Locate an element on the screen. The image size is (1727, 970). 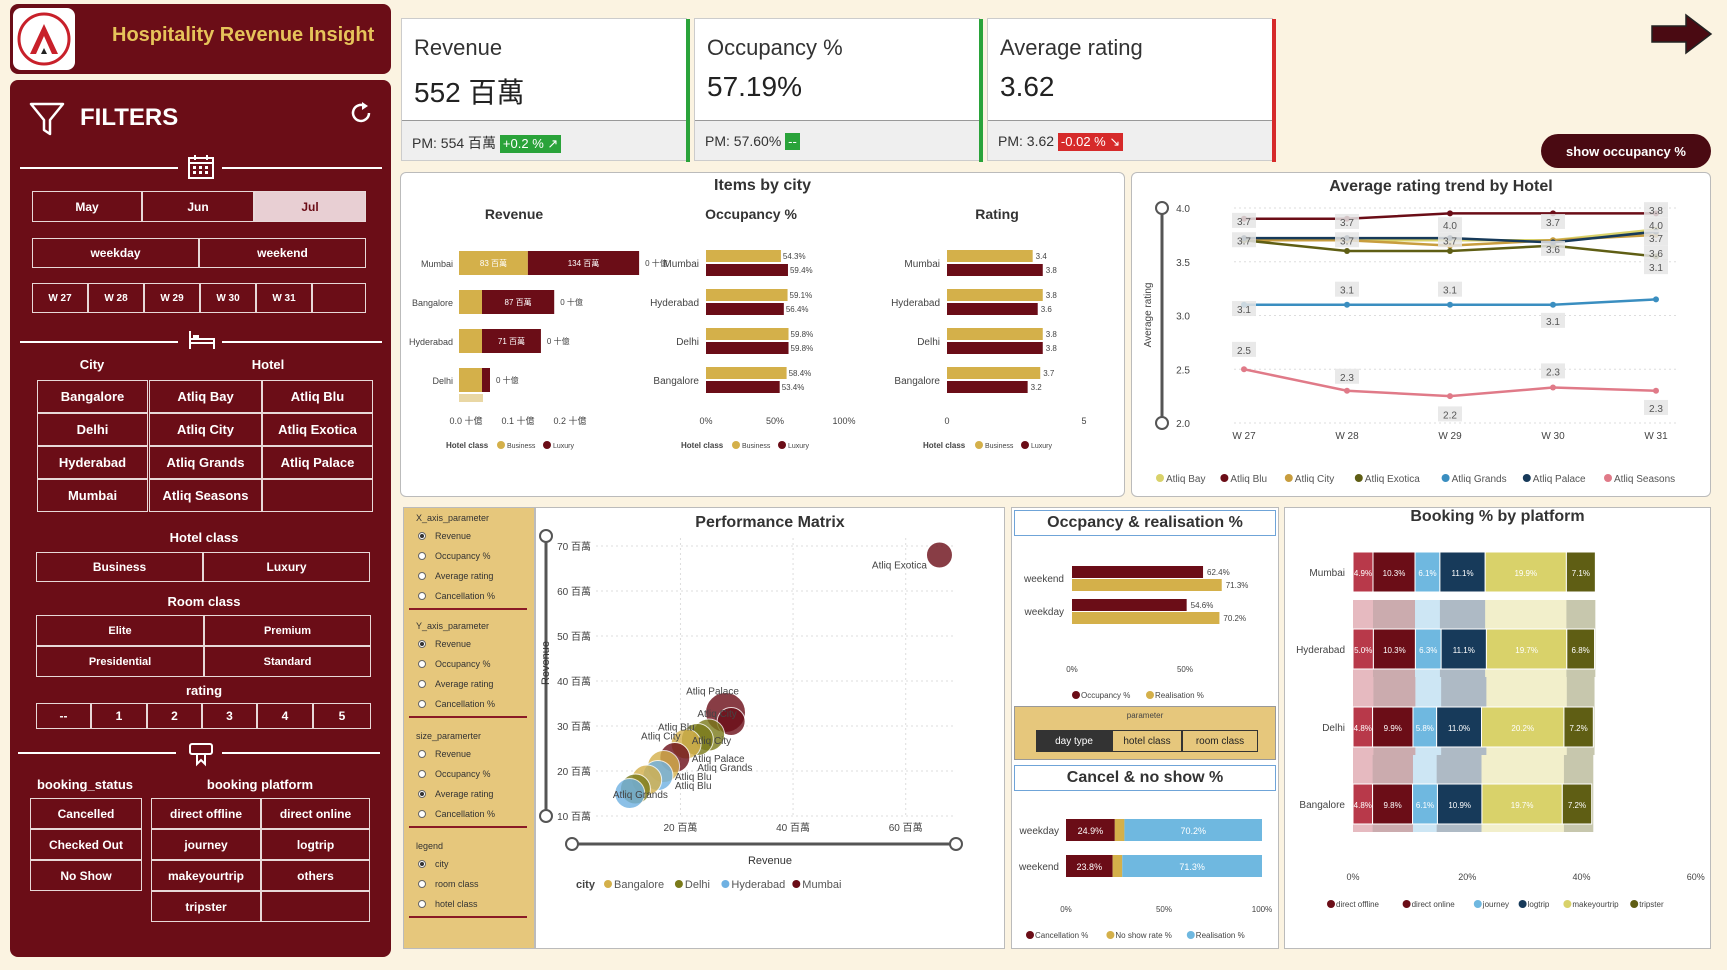
platform-others: others is located at coordinates (315, 875).